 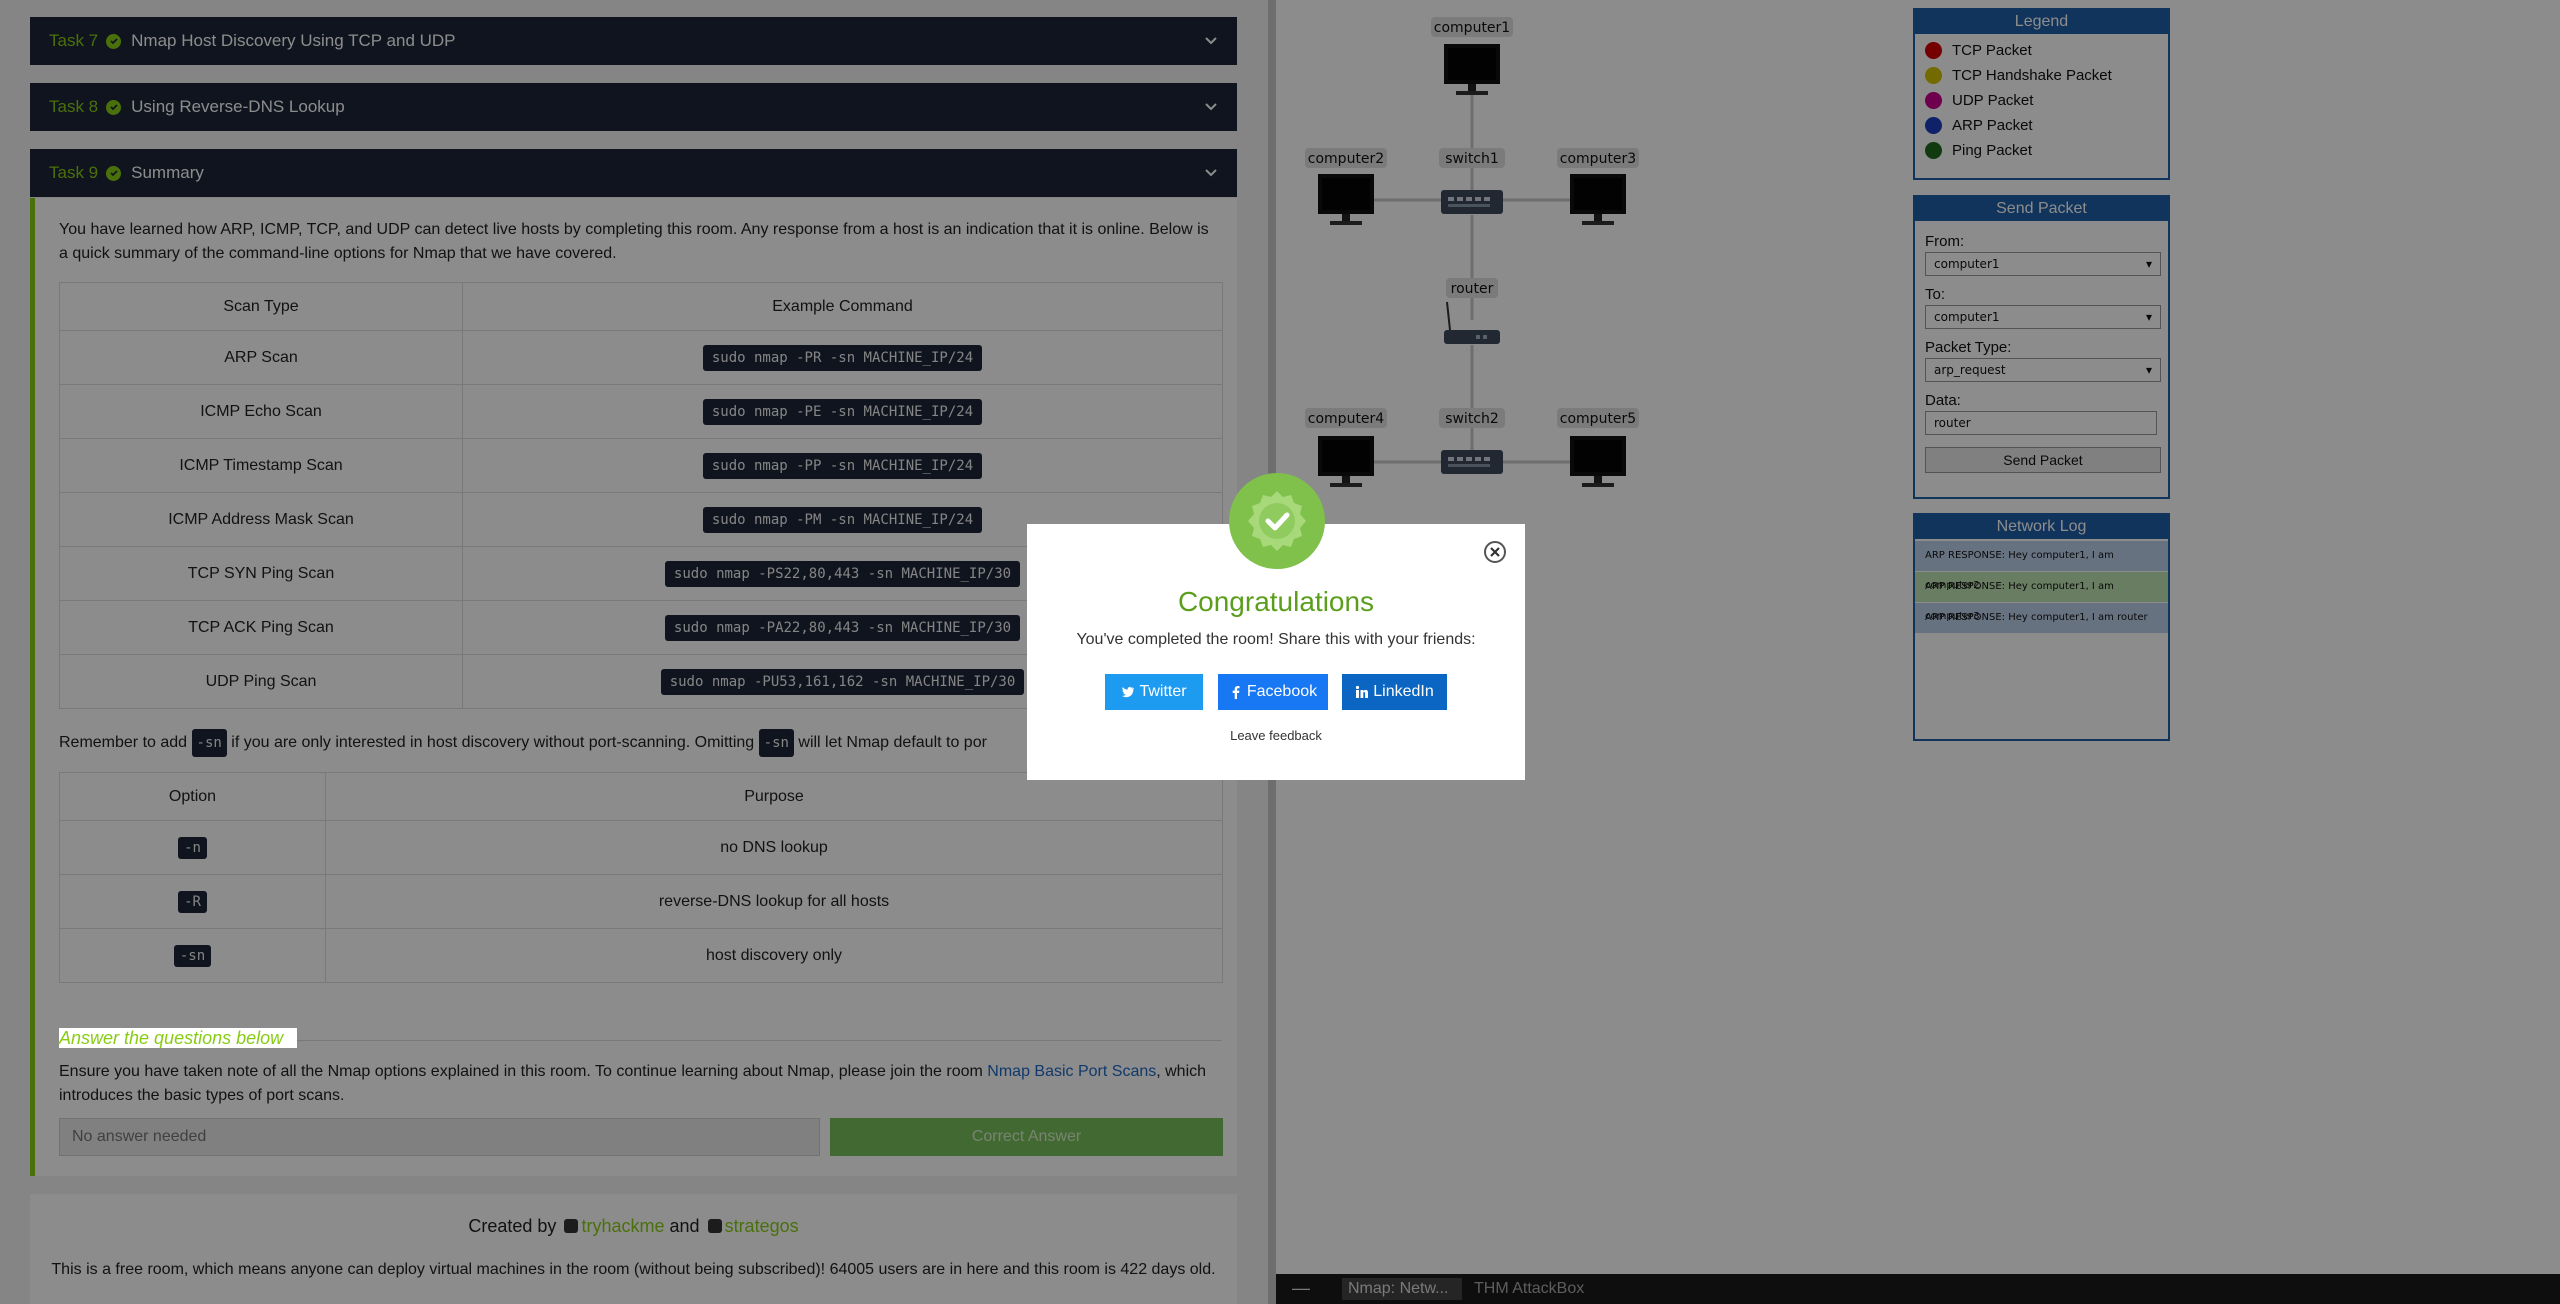 I want to click on twitter-share-button: Twitter, so click(x=1154, y=692).